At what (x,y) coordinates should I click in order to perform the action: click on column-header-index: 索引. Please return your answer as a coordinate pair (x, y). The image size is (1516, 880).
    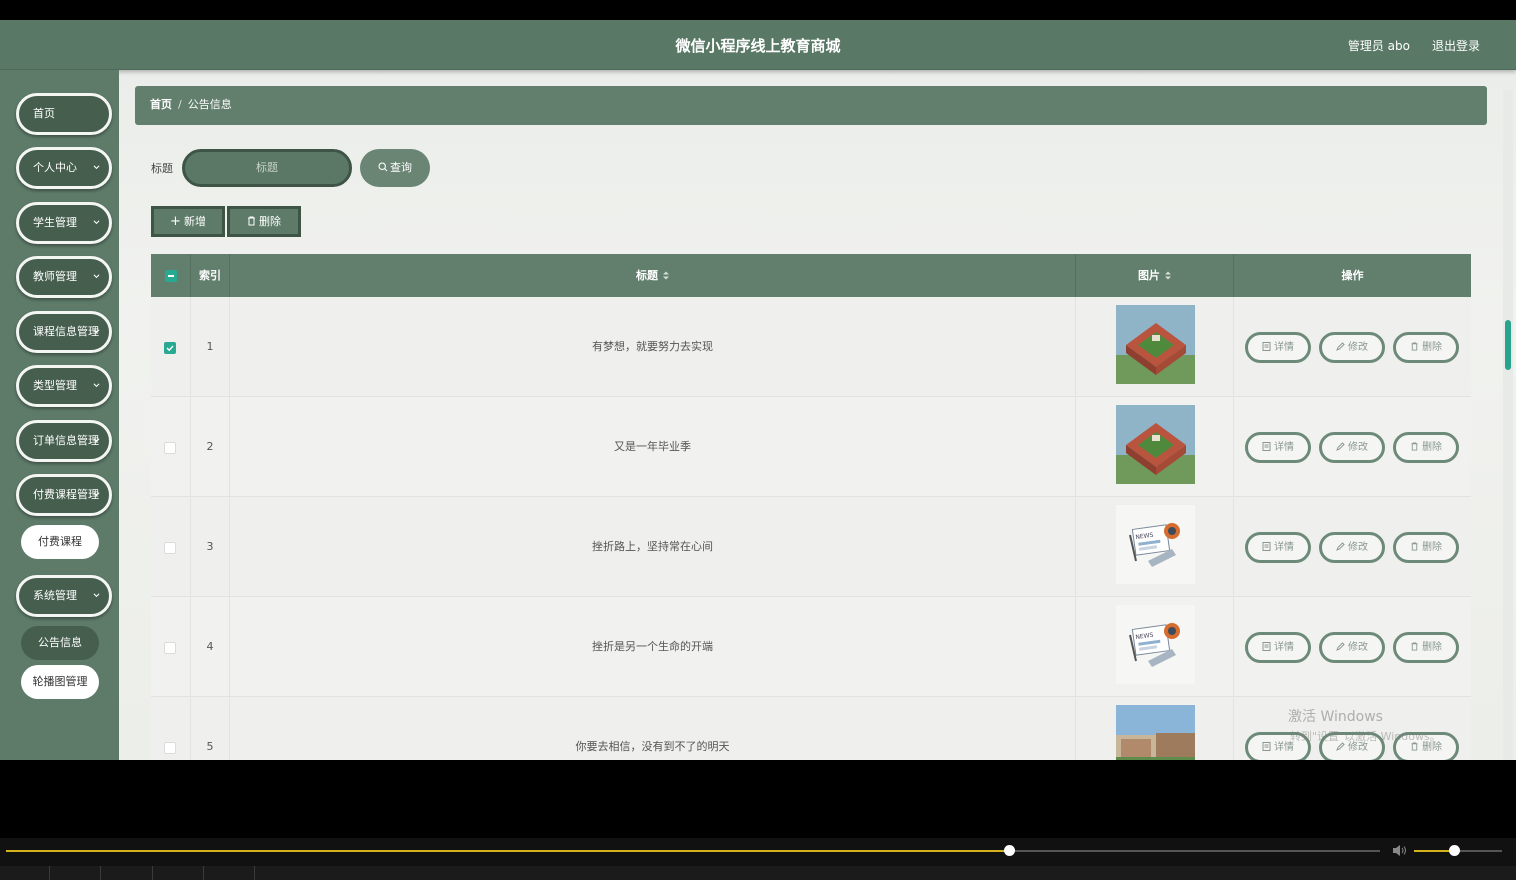
    Looking at the image, I should click on (210, 275).